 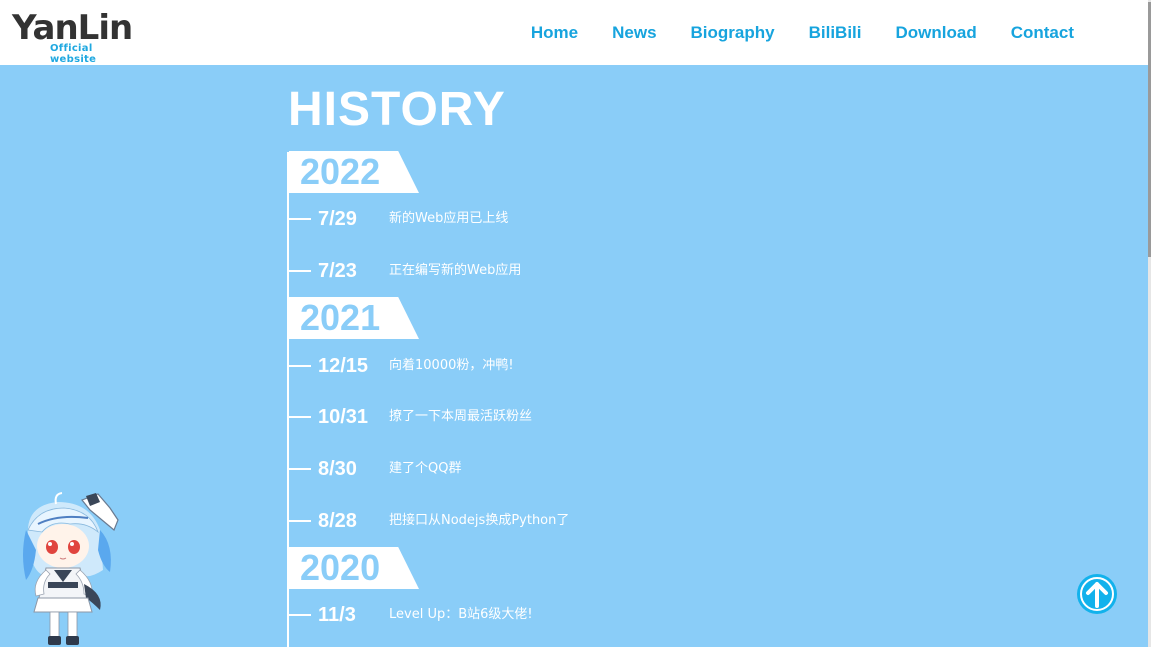 I want to click on entry-date: 11/3, so click(x=337, y=615).